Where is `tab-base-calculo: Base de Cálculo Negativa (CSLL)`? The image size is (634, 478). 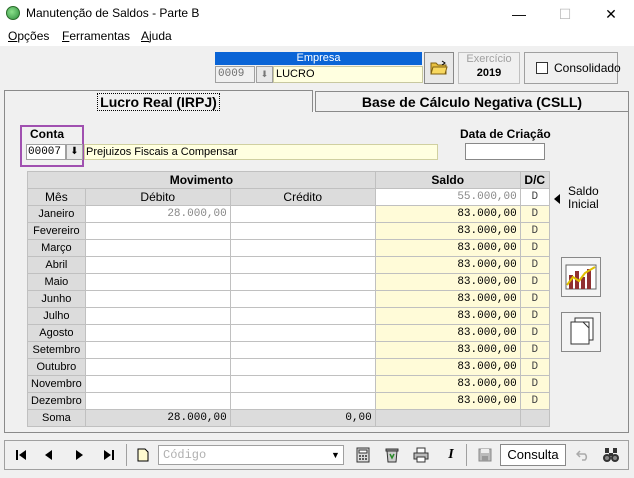 tab-base-calculo: Base de Cálculo Negativa (CSLL) is located at coordinates (472, 101).